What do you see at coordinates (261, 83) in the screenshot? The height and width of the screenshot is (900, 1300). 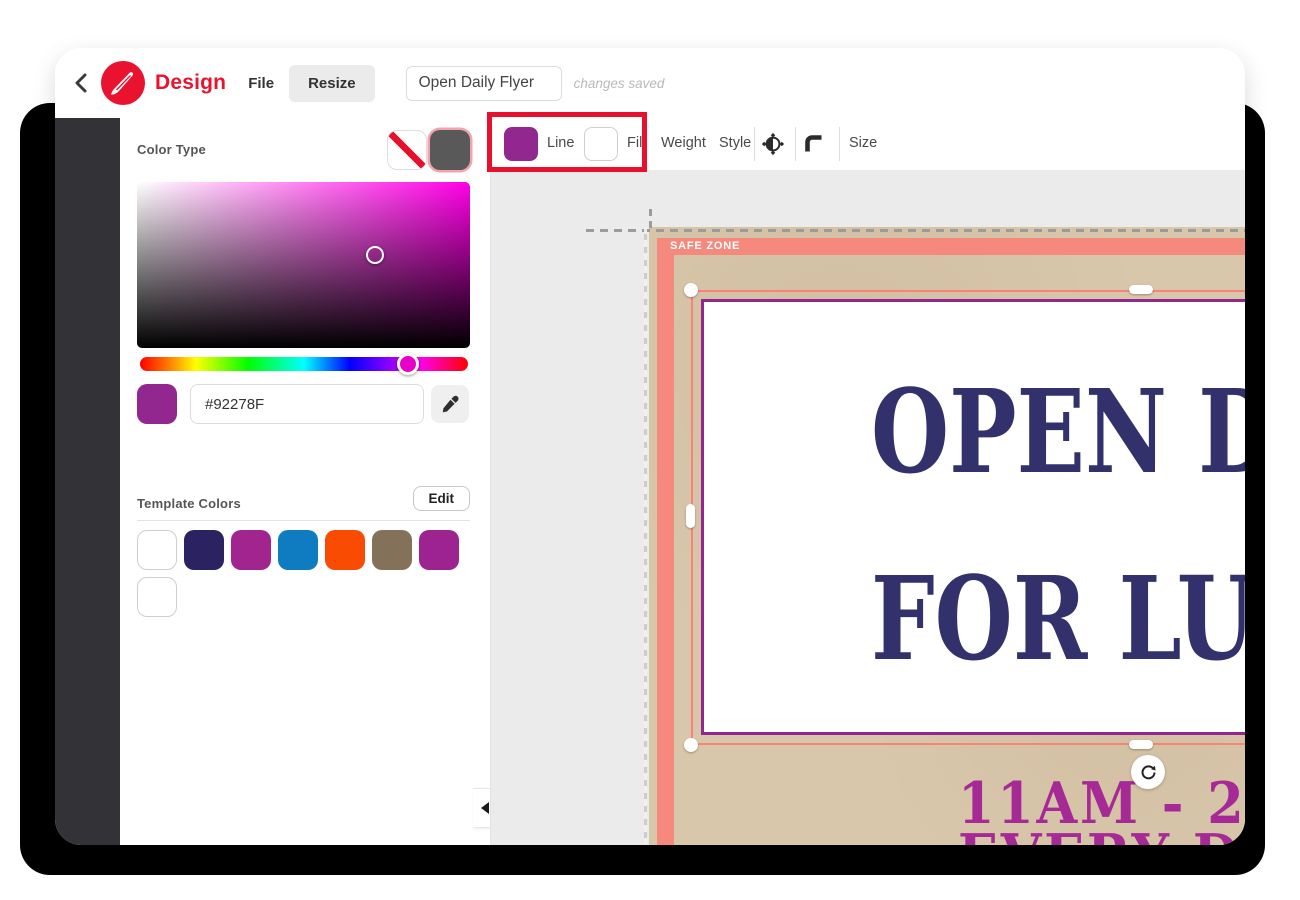 I see `file-menu: File` at bounding box center [261, 83].